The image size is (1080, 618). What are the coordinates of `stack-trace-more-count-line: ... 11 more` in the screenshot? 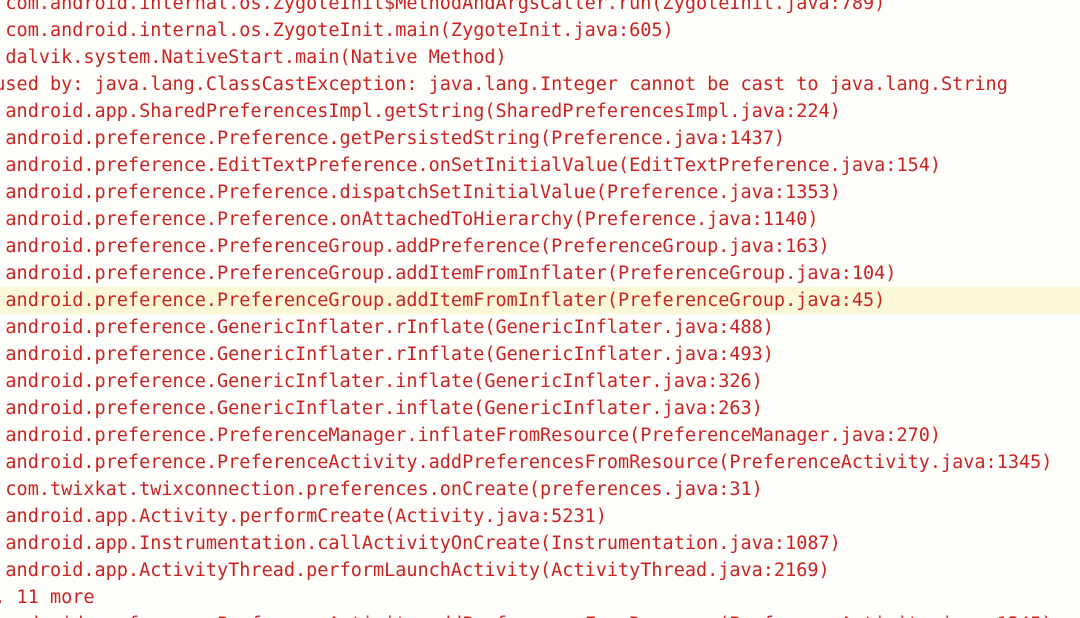 It's located at (540, 597).